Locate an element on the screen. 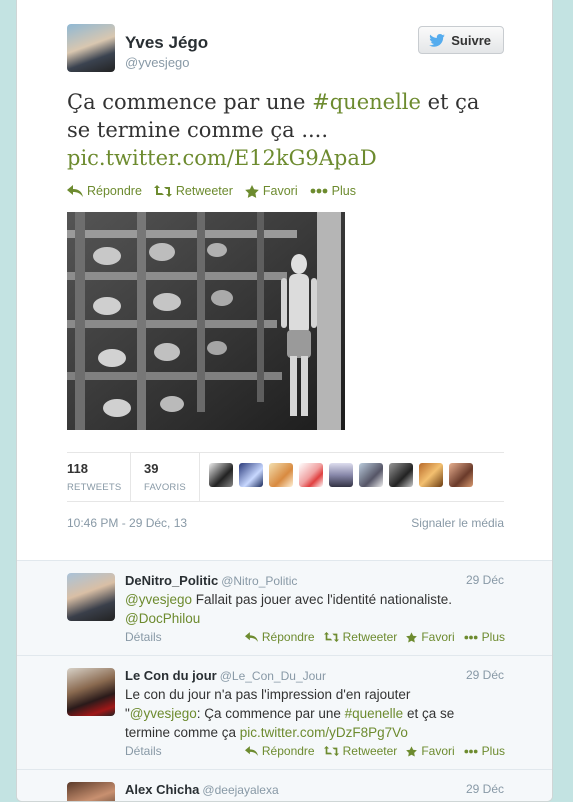 This screenshot has height=802, width=573. reply-author-handle: @Nitro_Politic is located at coordinates (259, 581).